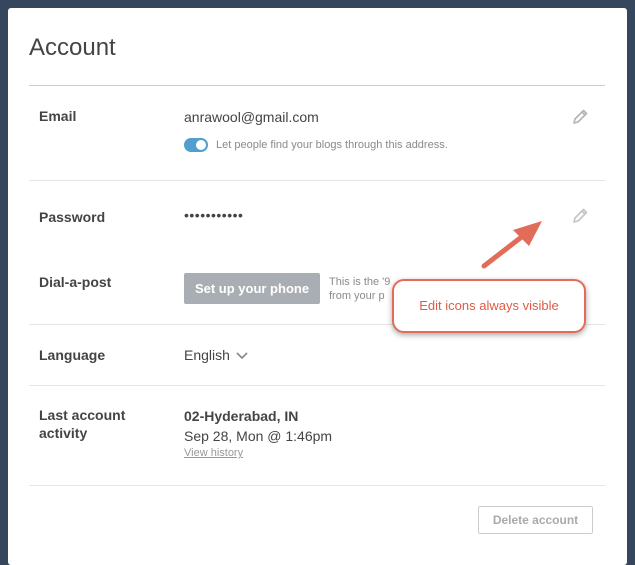 The height and width of the screenshot is (565, 635). I want to click on email-discoverable-toggle, so click(196, 145).